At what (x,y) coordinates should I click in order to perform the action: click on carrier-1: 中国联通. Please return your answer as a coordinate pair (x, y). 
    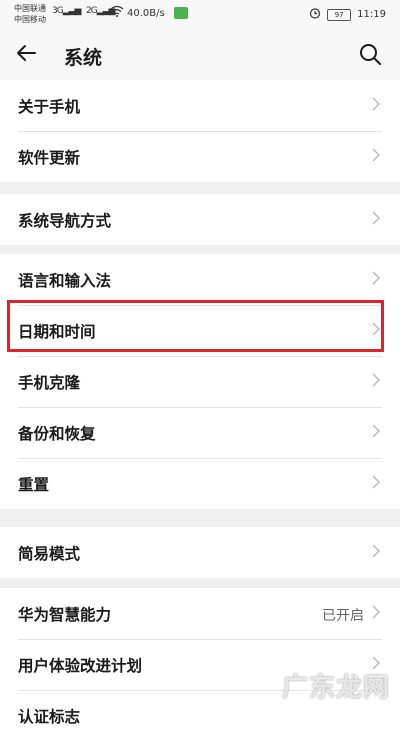
    Looking at the image, I should click on (30, 8).